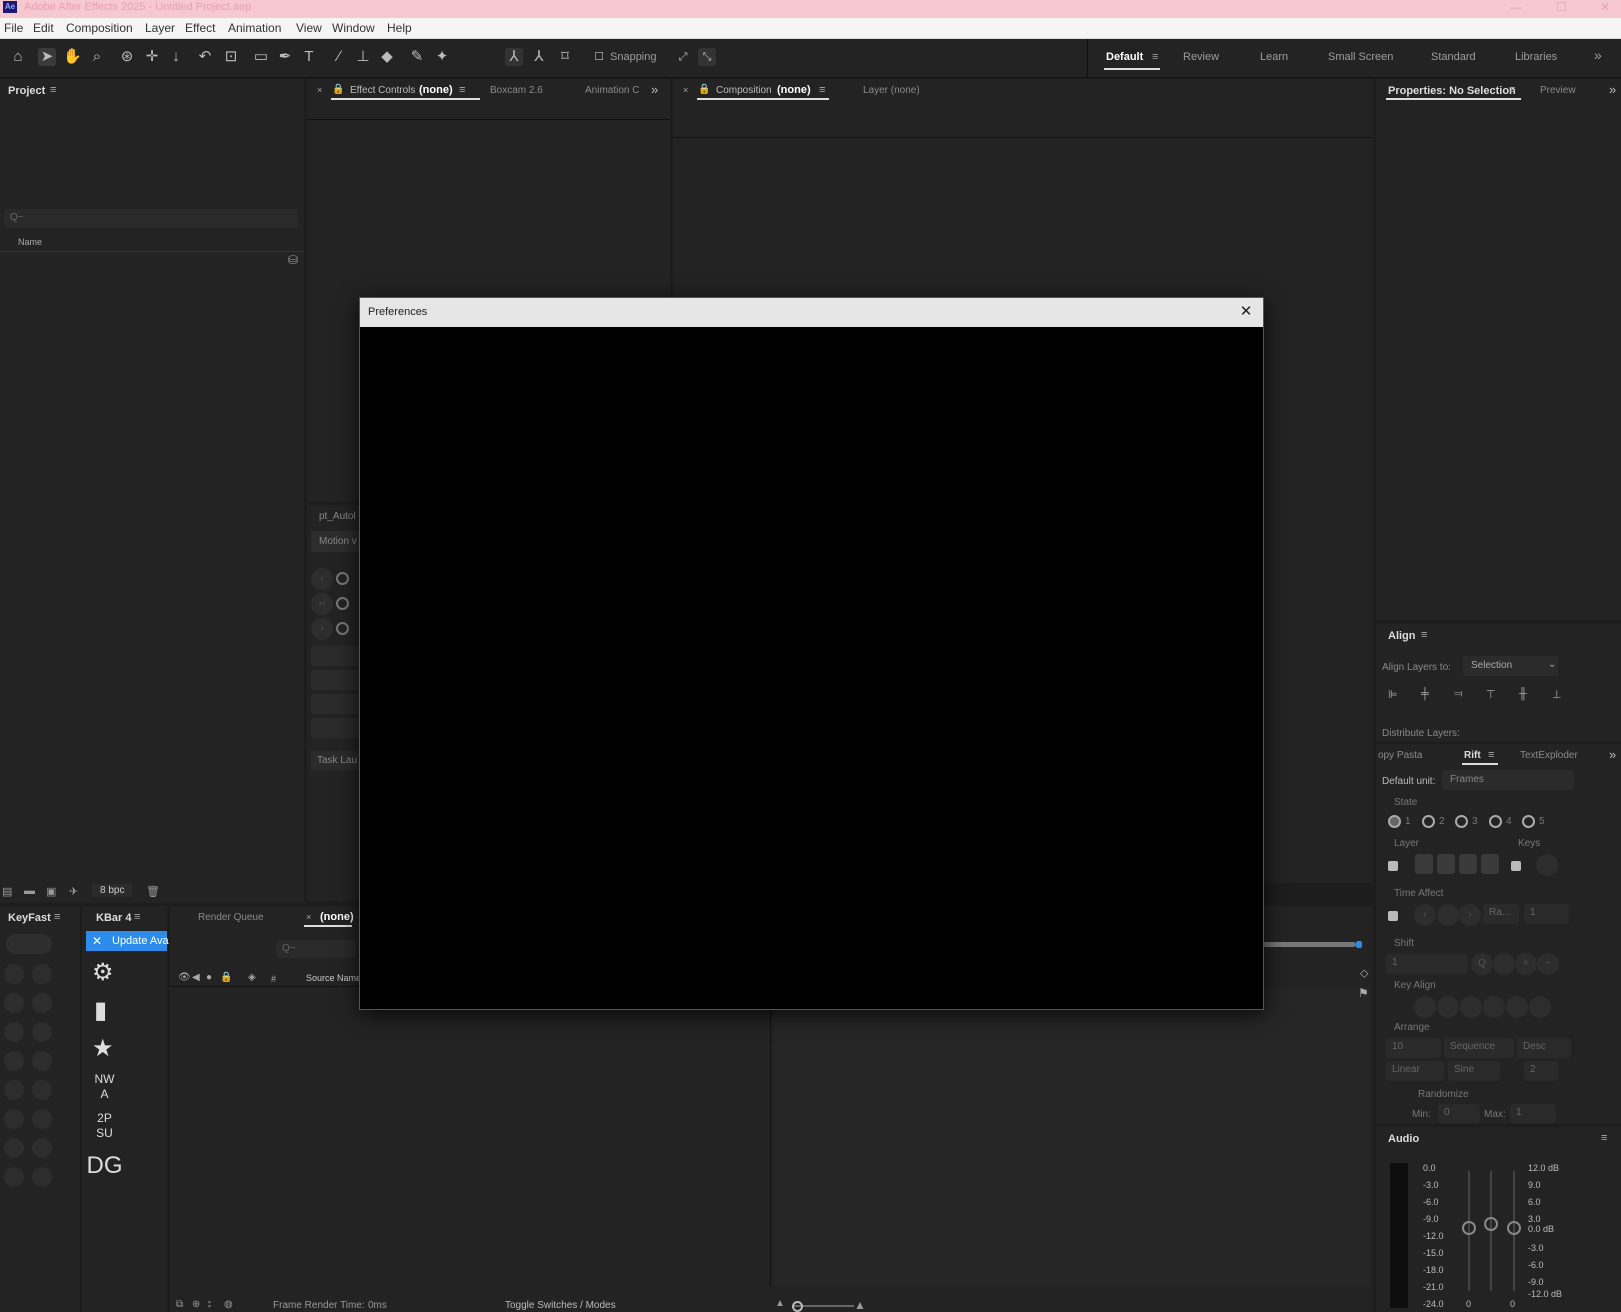  What do you see at coordinates (1604, 1138) in the screenshot?
I see `audio-menu-icon: ≡` at bounding box center [1604, 1138].